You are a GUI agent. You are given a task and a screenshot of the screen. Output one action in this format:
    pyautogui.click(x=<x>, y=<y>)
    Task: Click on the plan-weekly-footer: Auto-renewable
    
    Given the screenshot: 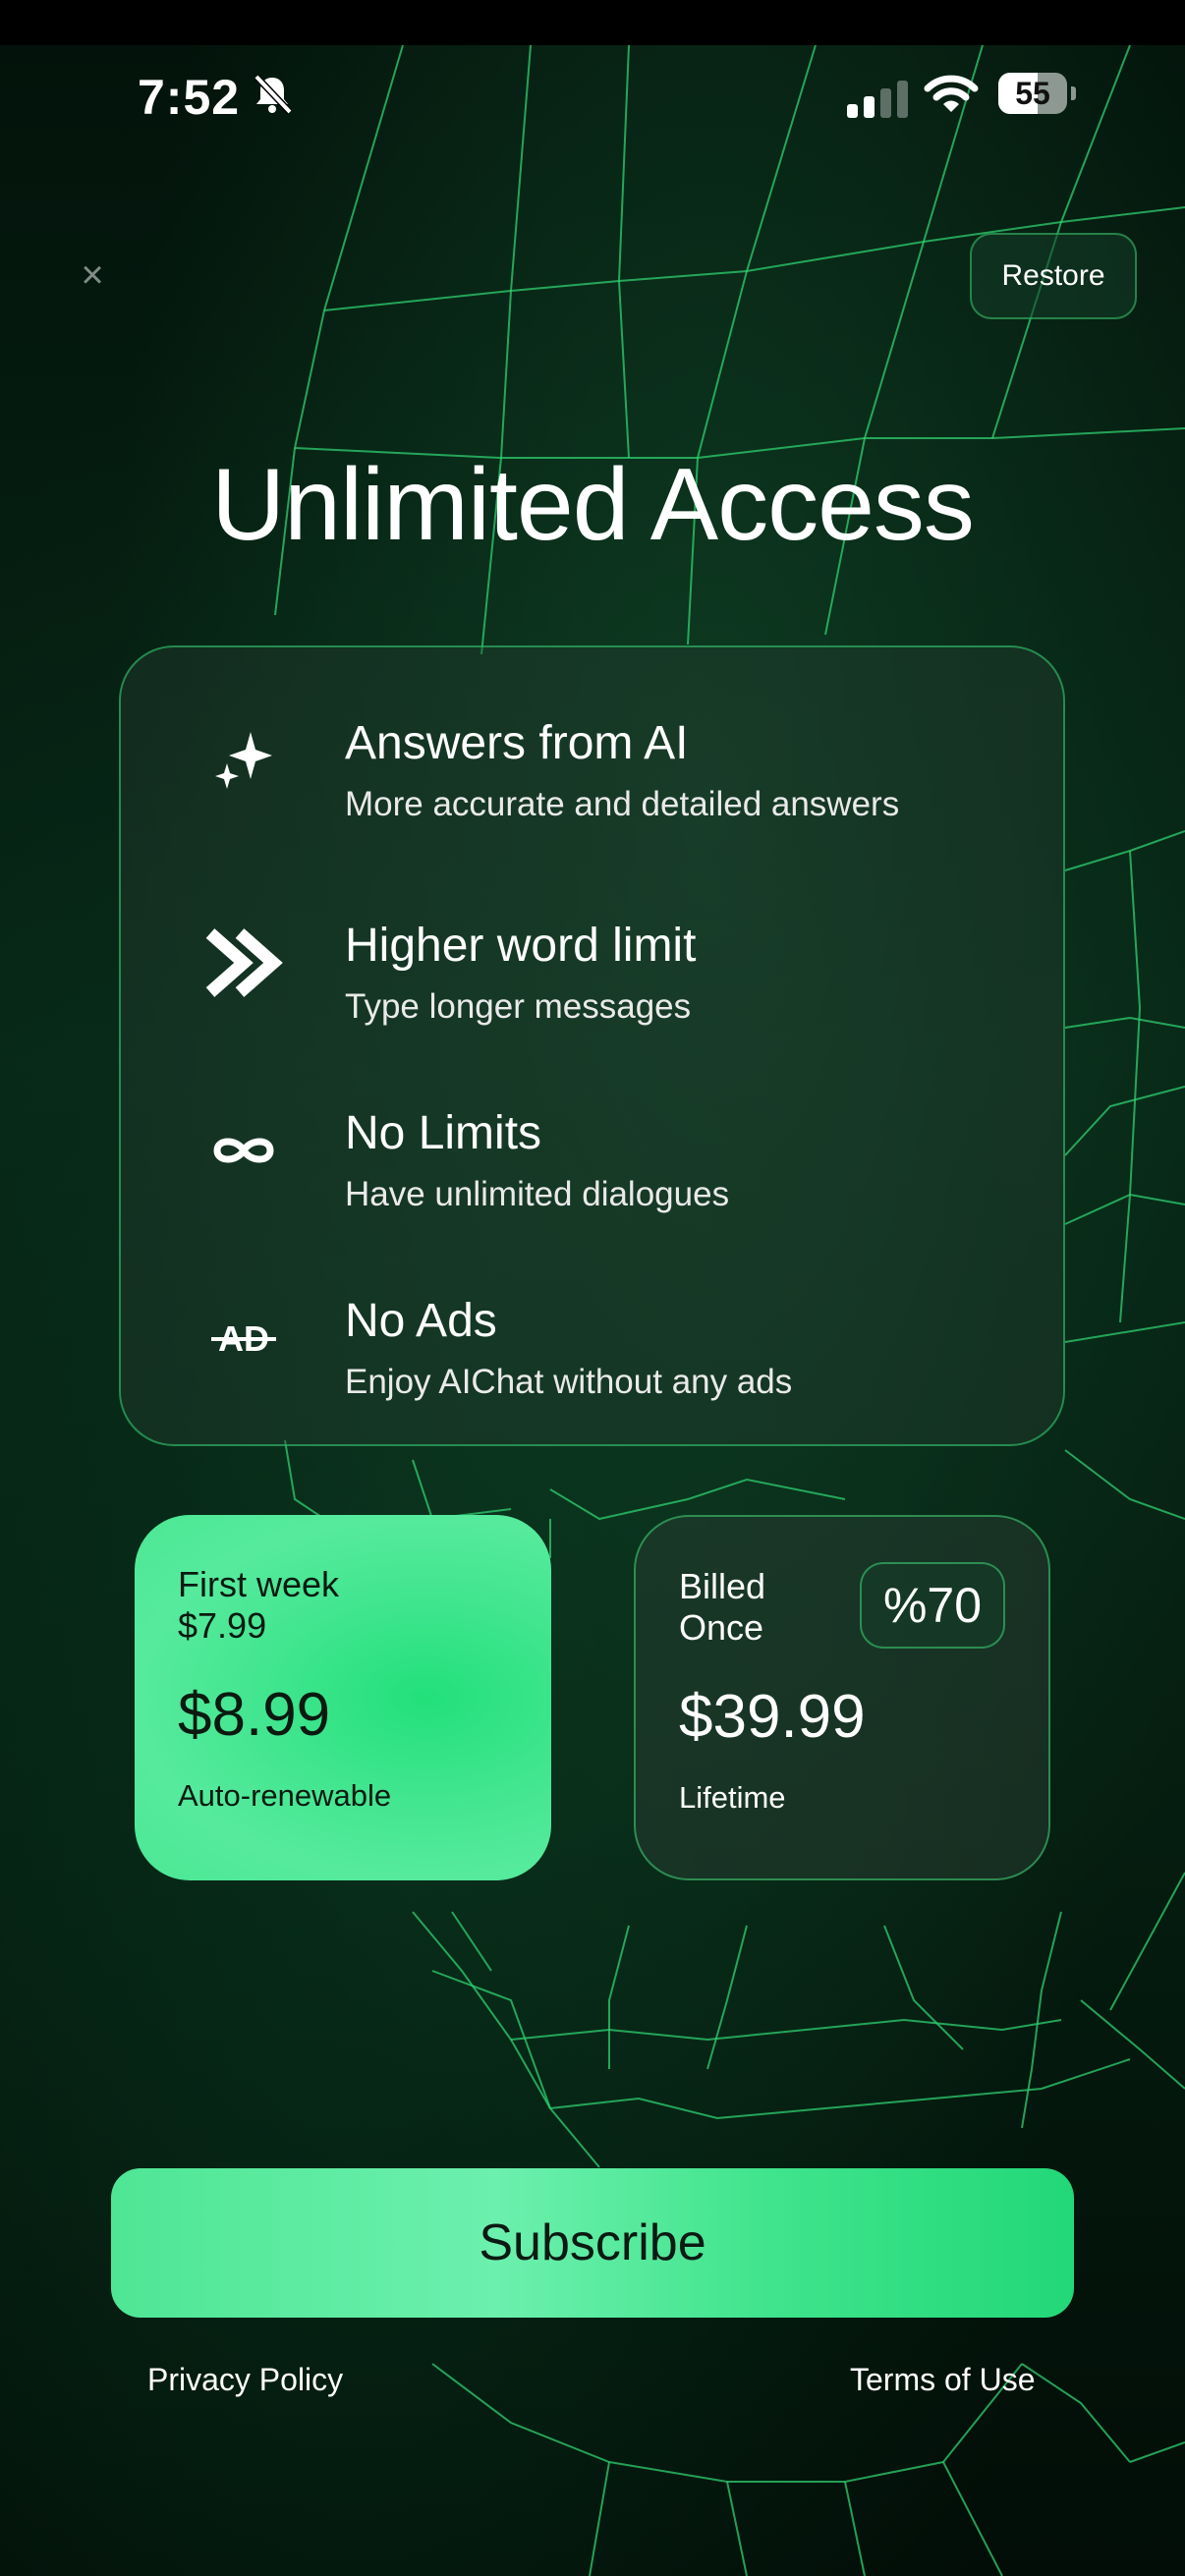 What is the action you would take?
    pyautogui.click(x=285, y=1795)
    